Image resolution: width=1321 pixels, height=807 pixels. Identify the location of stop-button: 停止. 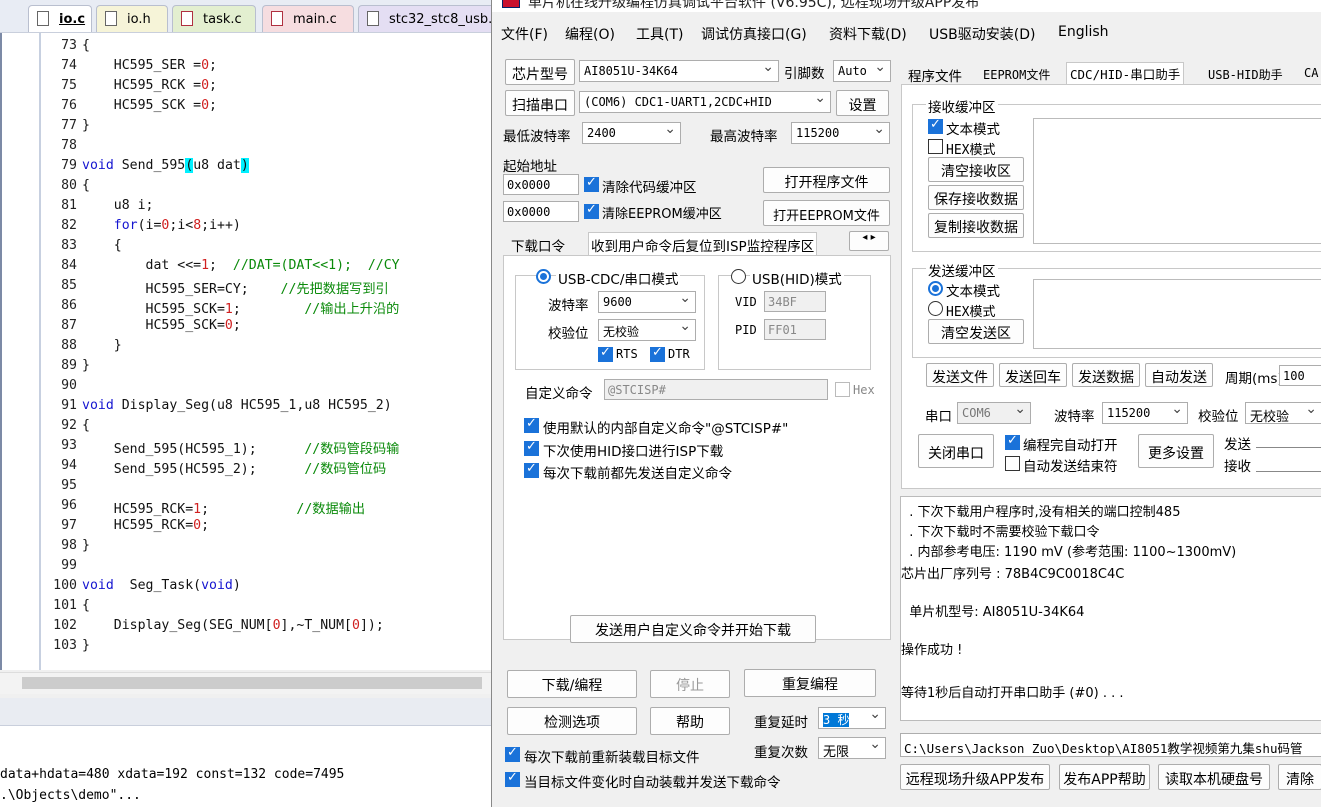
(690, 684).